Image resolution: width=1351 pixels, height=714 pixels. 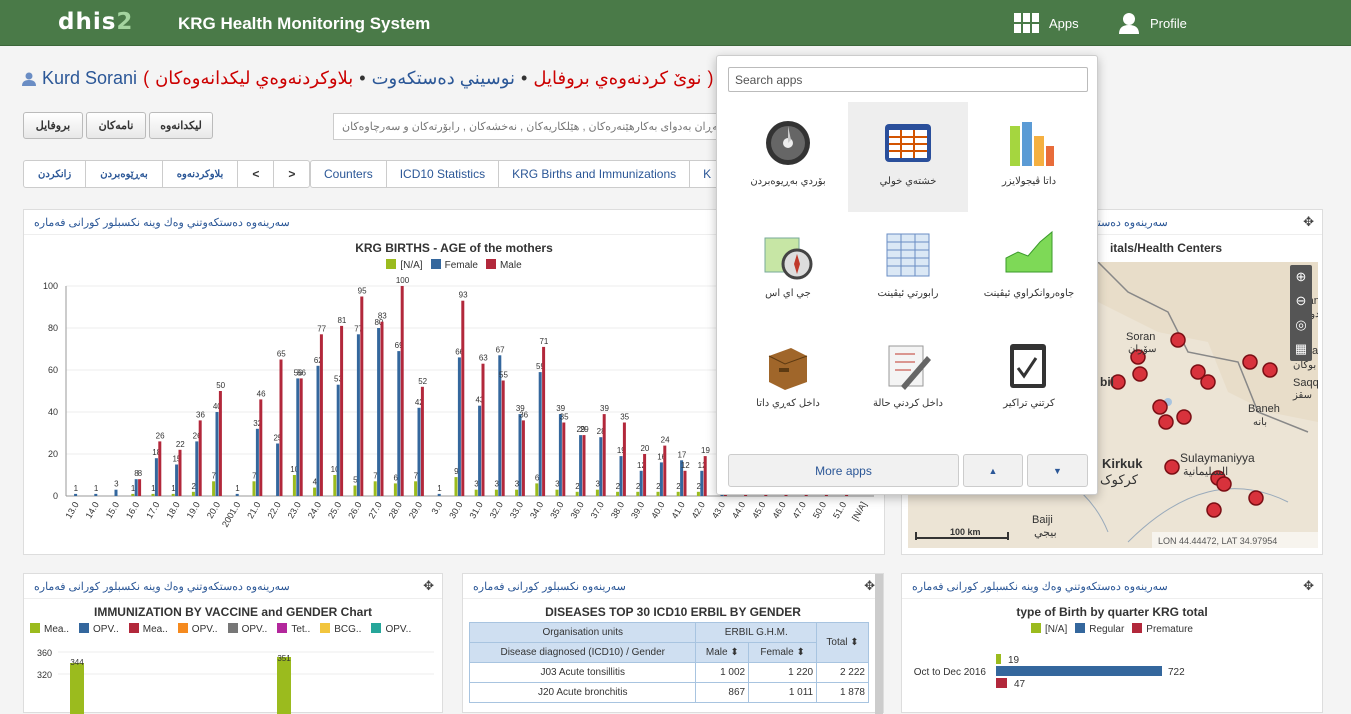 What do you see at coordinates (181, 125) in the screenshot?
I see `interpretations-button: ليكدانەوە` at bounding box center [181, 125].